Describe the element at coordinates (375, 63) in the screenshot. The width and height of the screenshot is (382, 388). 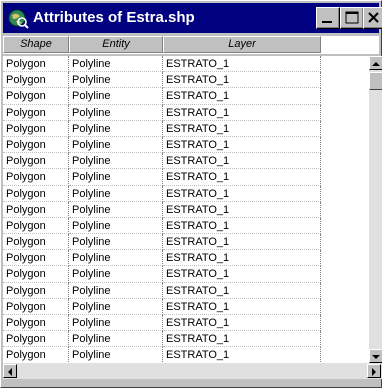
I see `scroll-up-button` at that location.